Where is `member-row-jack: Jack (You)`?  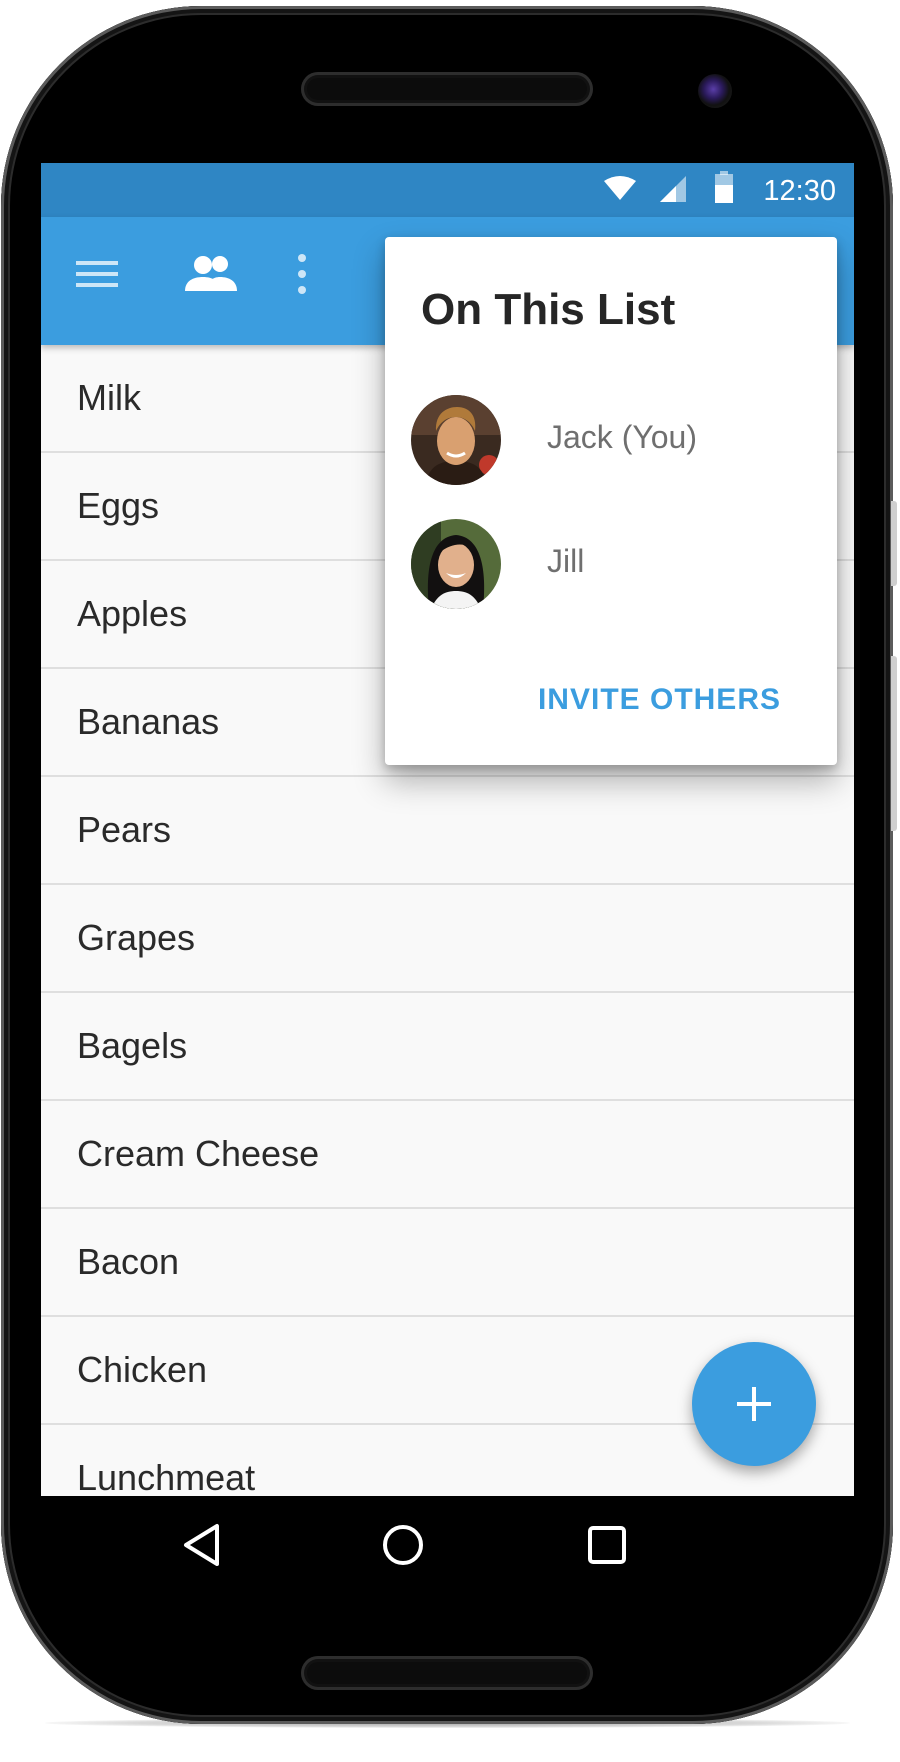 member-row-jack: Jack (You) is located at coordinates (621, 440).